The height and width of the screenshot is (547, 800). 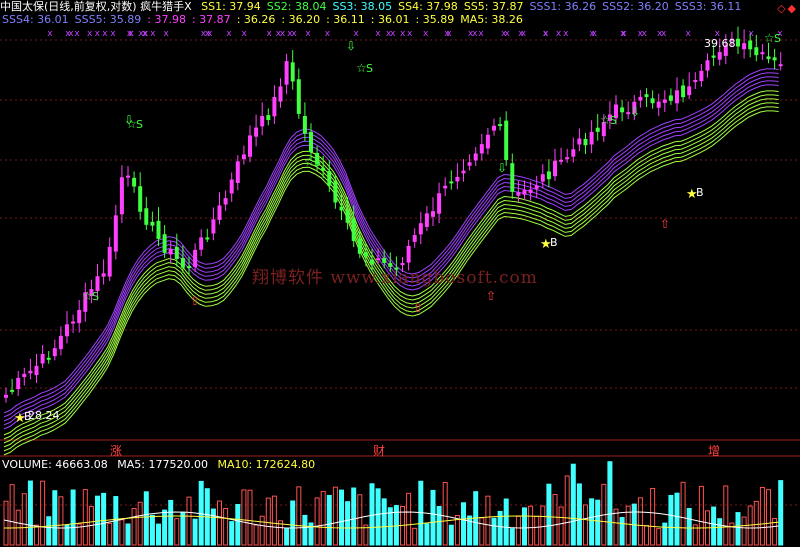 What do you see at coordinates (317, 162) in the screenshot?
I see `sell-marker: S` at bounding box center [317, 162].